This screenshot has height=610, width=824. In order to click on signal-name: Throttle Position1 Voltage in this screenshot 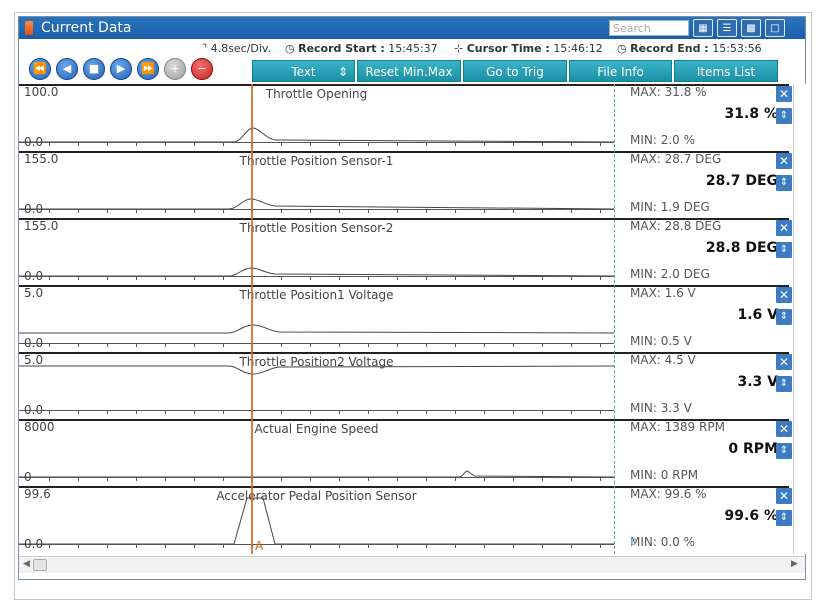, I will do `click(316, 295)`.